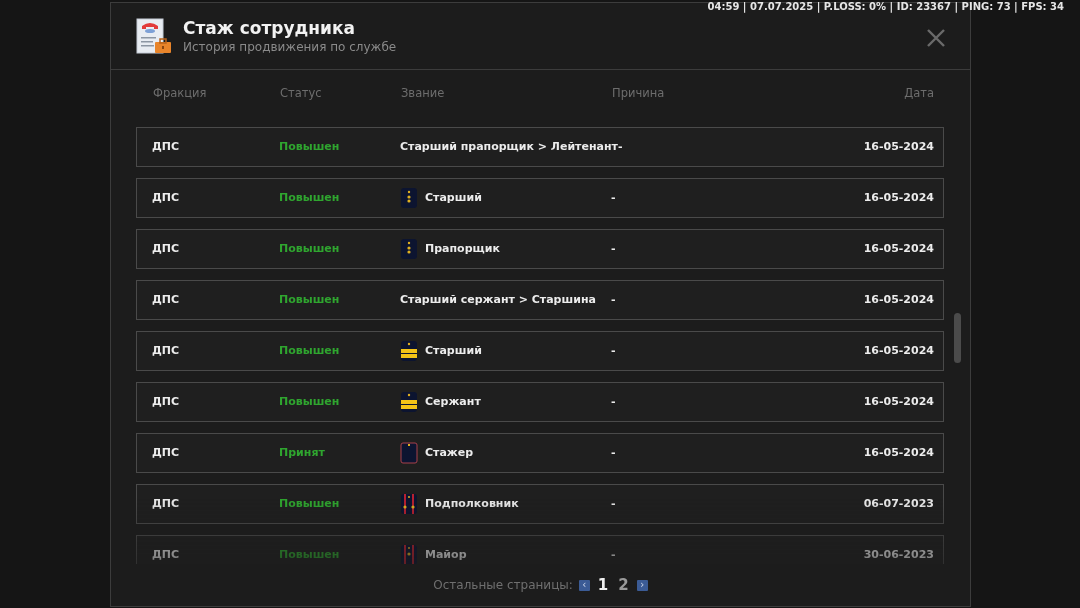 The image size is (1080, 608). I want to click on table-cell-text: Старший сержант > Старшина, so click(498, 299).